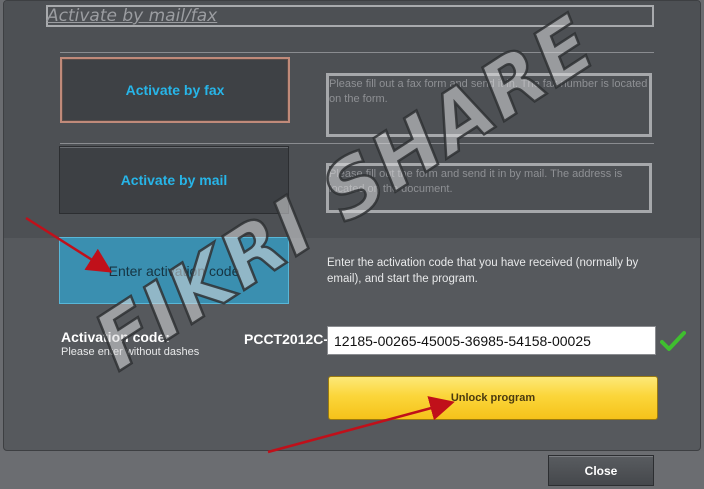  I want to click on unlock-program-button: Unlock program, so click(493, 398).